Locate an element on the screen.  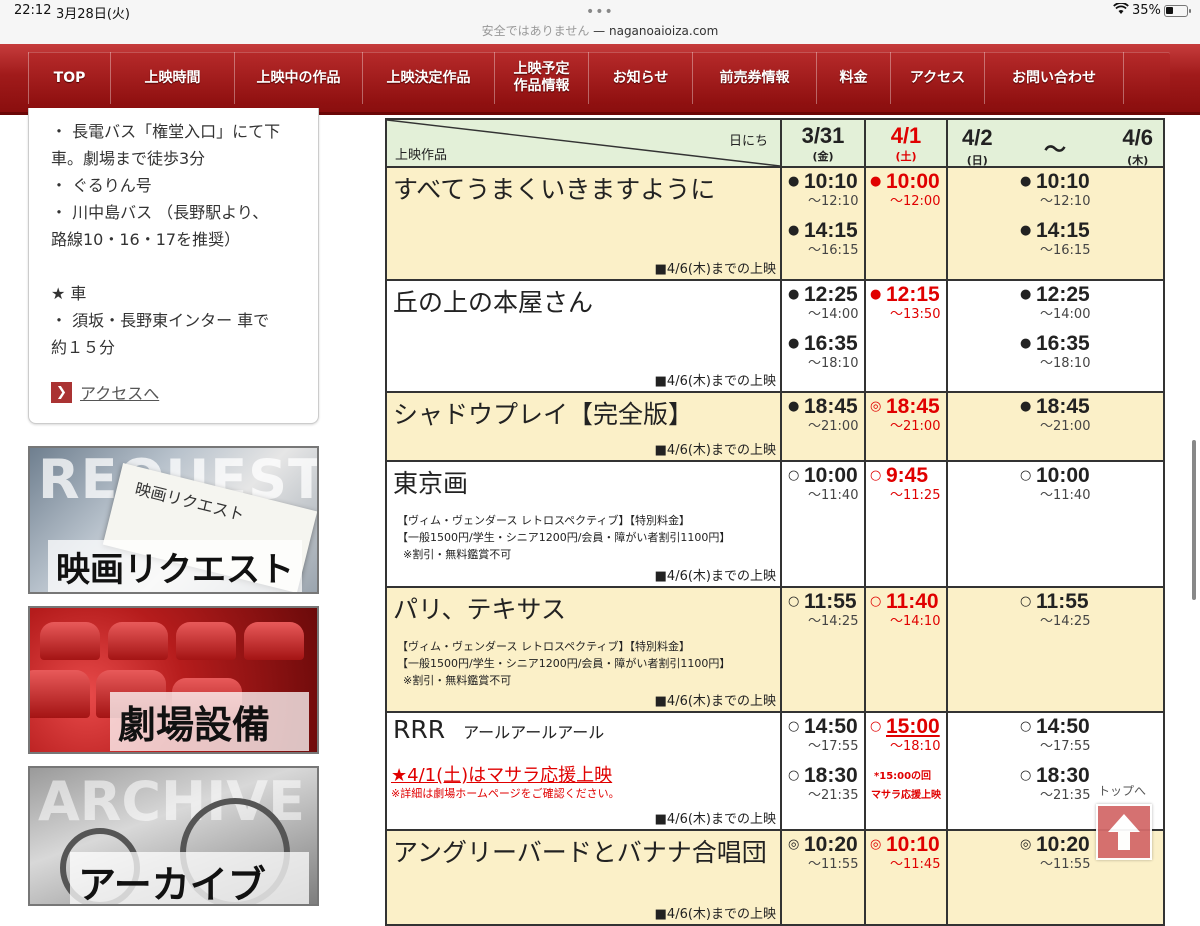
nav-item: TOP is located at coordinates (69, 78).